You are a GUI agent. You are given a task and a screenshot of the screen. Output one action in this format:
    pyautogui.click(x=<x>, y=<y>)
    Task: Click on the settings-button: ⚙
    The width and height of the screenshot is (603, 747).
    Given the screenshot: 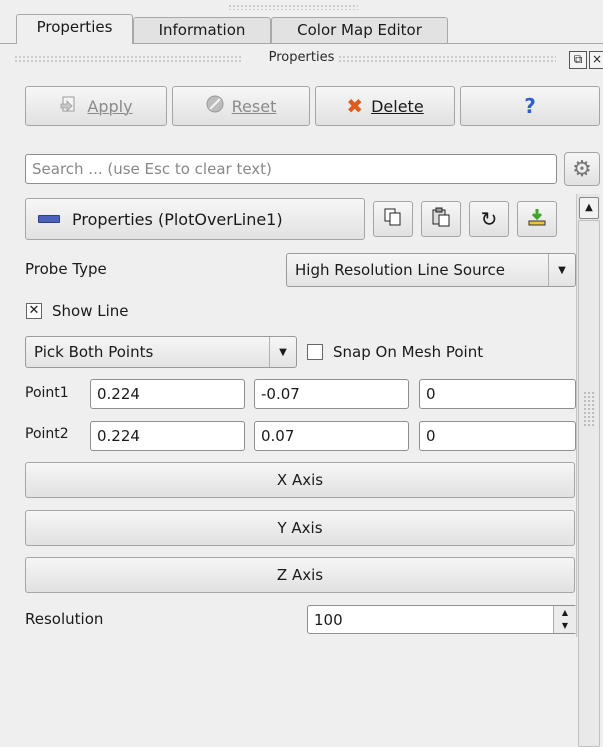 What is the action you would take?
    pyautogui.click(x=582, y=169)
    